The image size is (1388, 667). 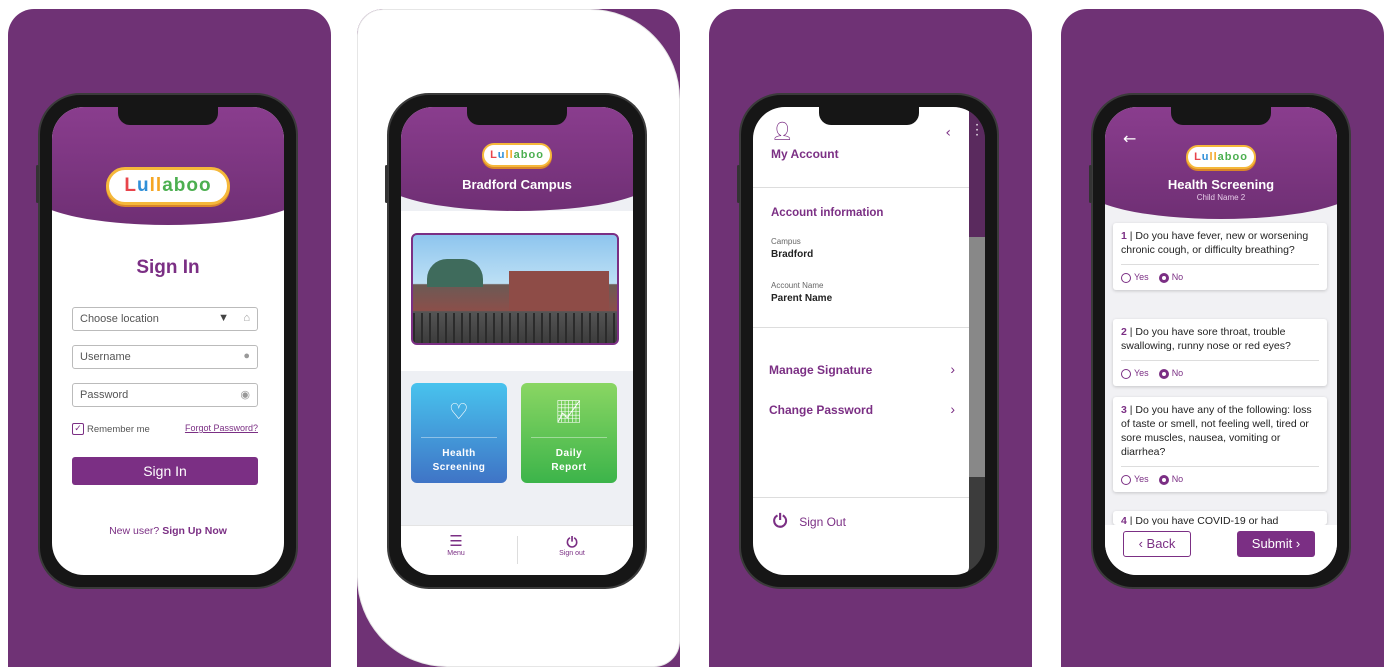 What do you see at coordinates (456, 553) in the screenshot?
I see `menu-label: Menu` at bounding box center [456, 553].